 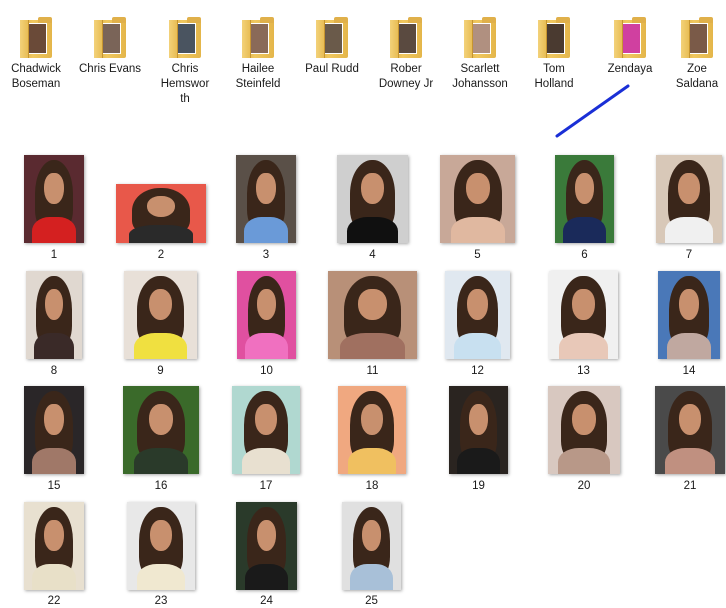 I want to click on image-label: 9, so click(x=160, y=371).